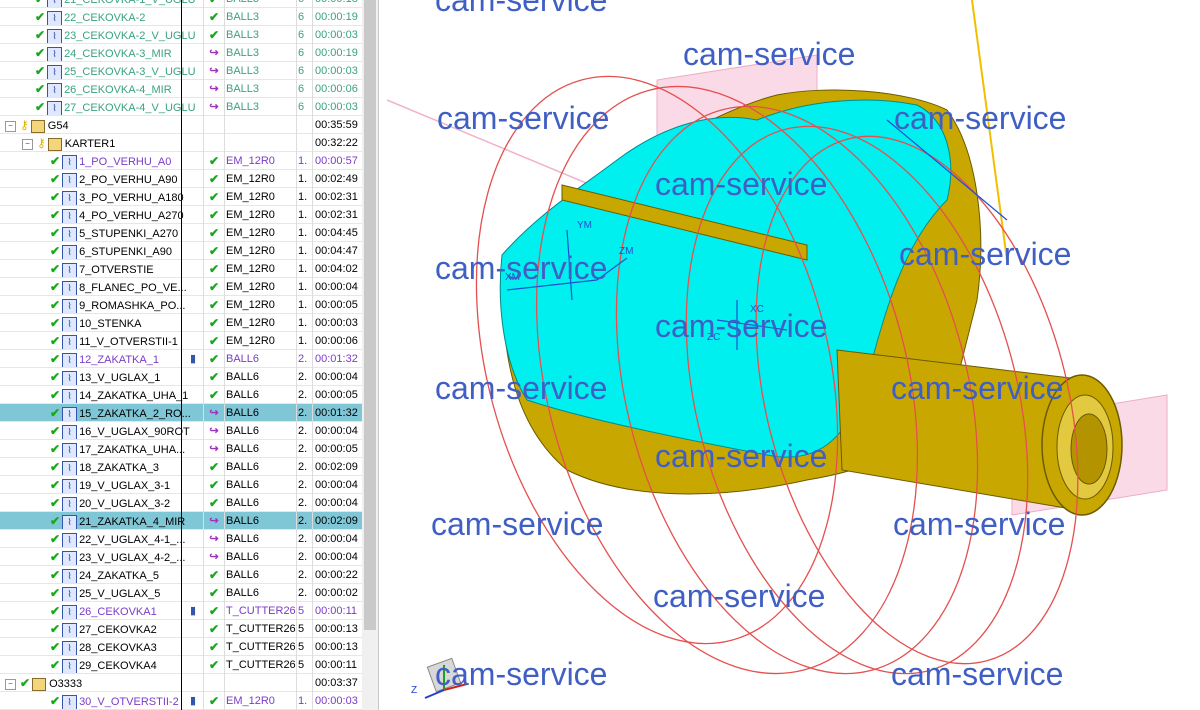  What do you see at coordinates (414, 690) in the screenshot?
I see `axis-label-z: Z` at bounding box center [414, 690].